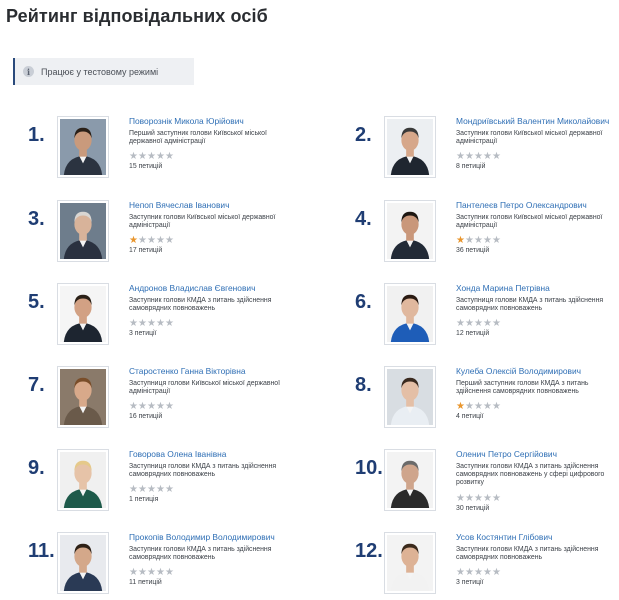  I want to click on official-name-link: Андронов Владислав Євгенович, so click(211, 288).